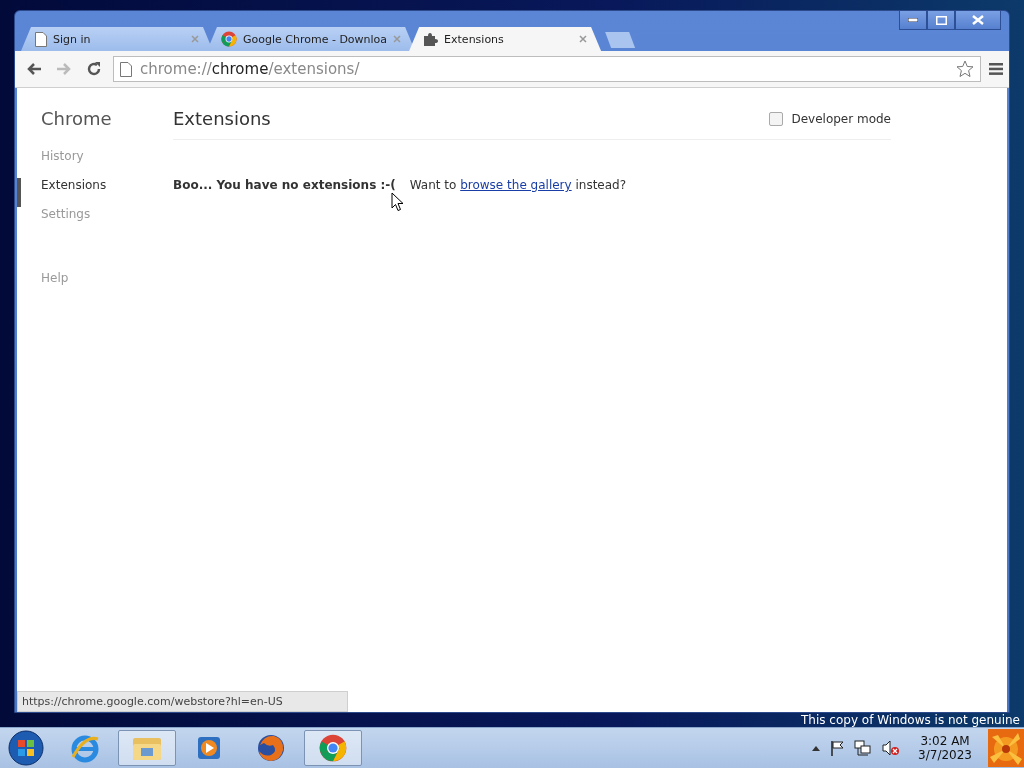 The width and height of the screenshot is (1024, 768). I want to click on gallery-link: browse the gallery, so click(516, 185).